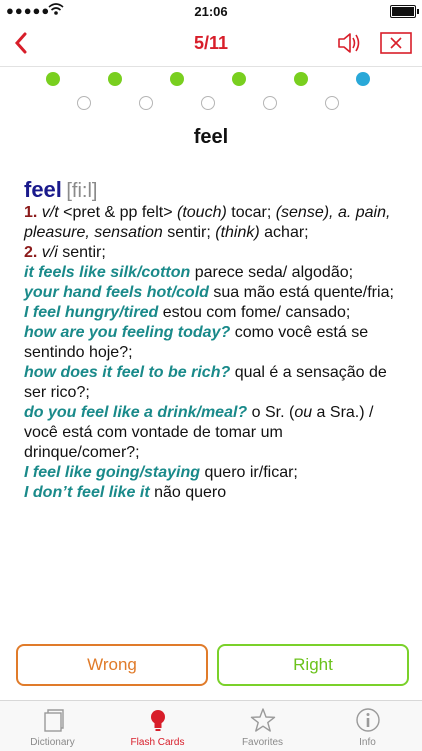 The image size is (422, 751). Describe the element at coordinates (262, 742) in the screenshot. I see `tab-label: Favorites` at that location.